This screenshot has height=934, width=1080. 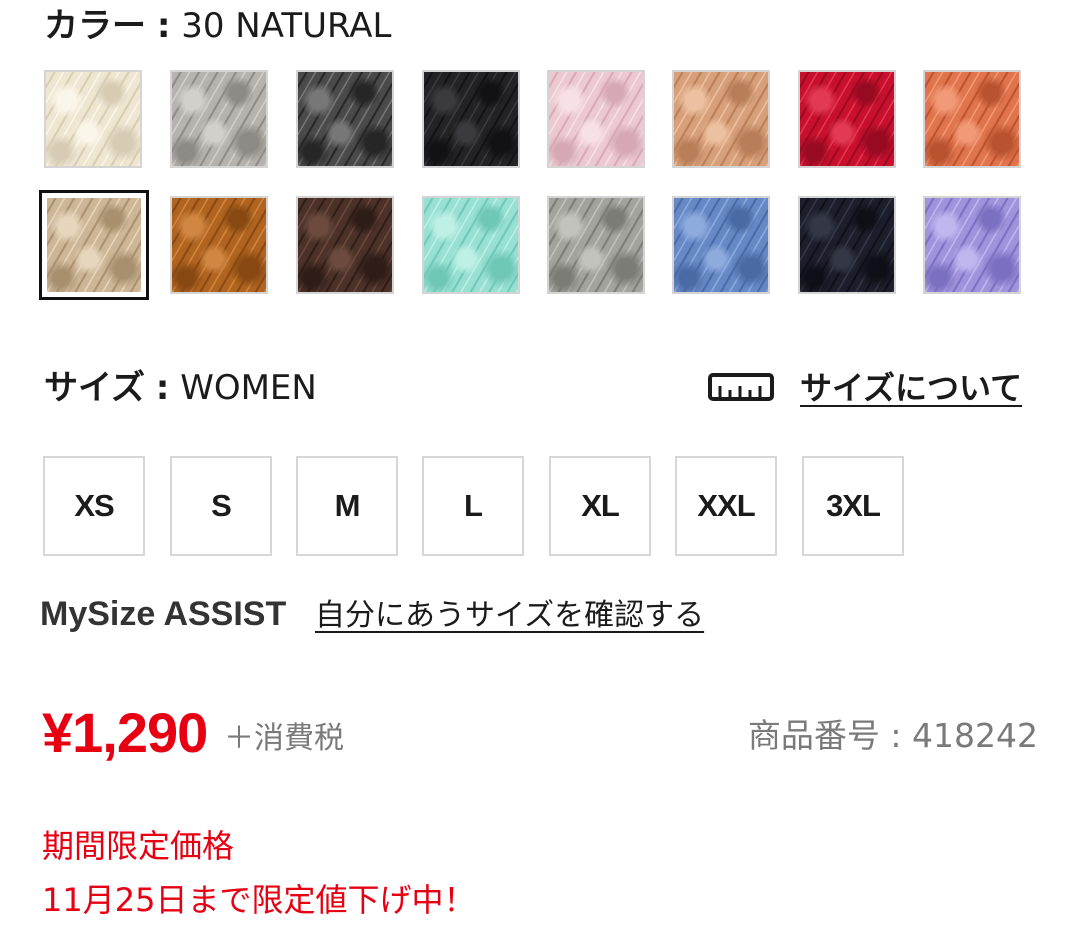 I want to click on size-option-xl: XL, so click(x=600, y=506).